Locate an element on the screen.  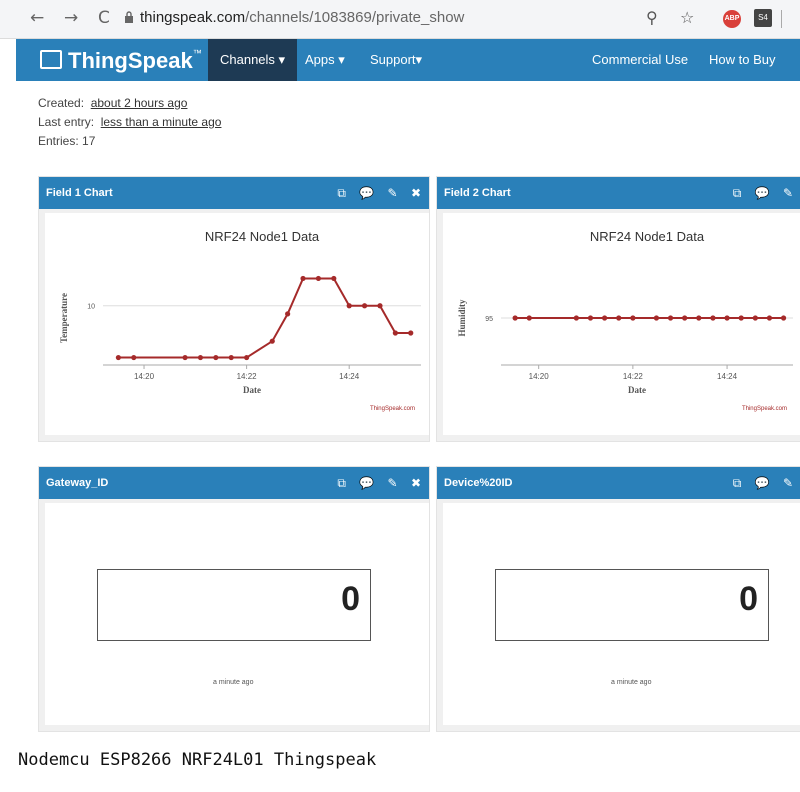
last-entry-row: Last entry: less than a minute ago is located at coordinates (129, 122).